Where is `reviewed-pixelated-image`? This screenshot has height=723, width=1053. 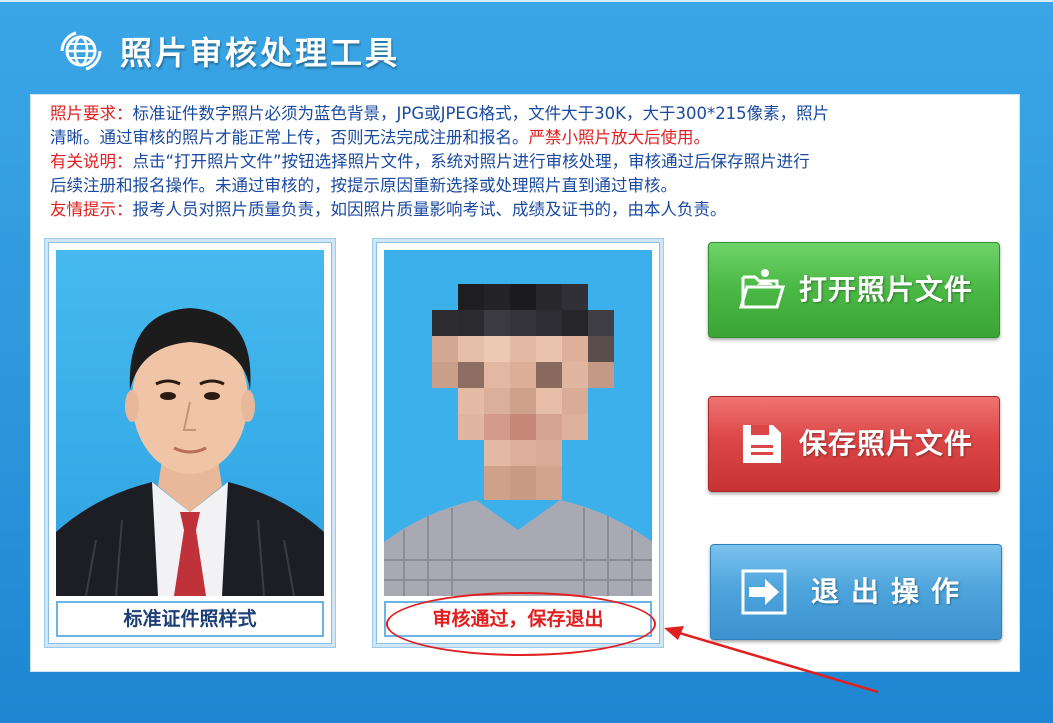
reviewed-pixelated-image is located at coordinates (518, 423).